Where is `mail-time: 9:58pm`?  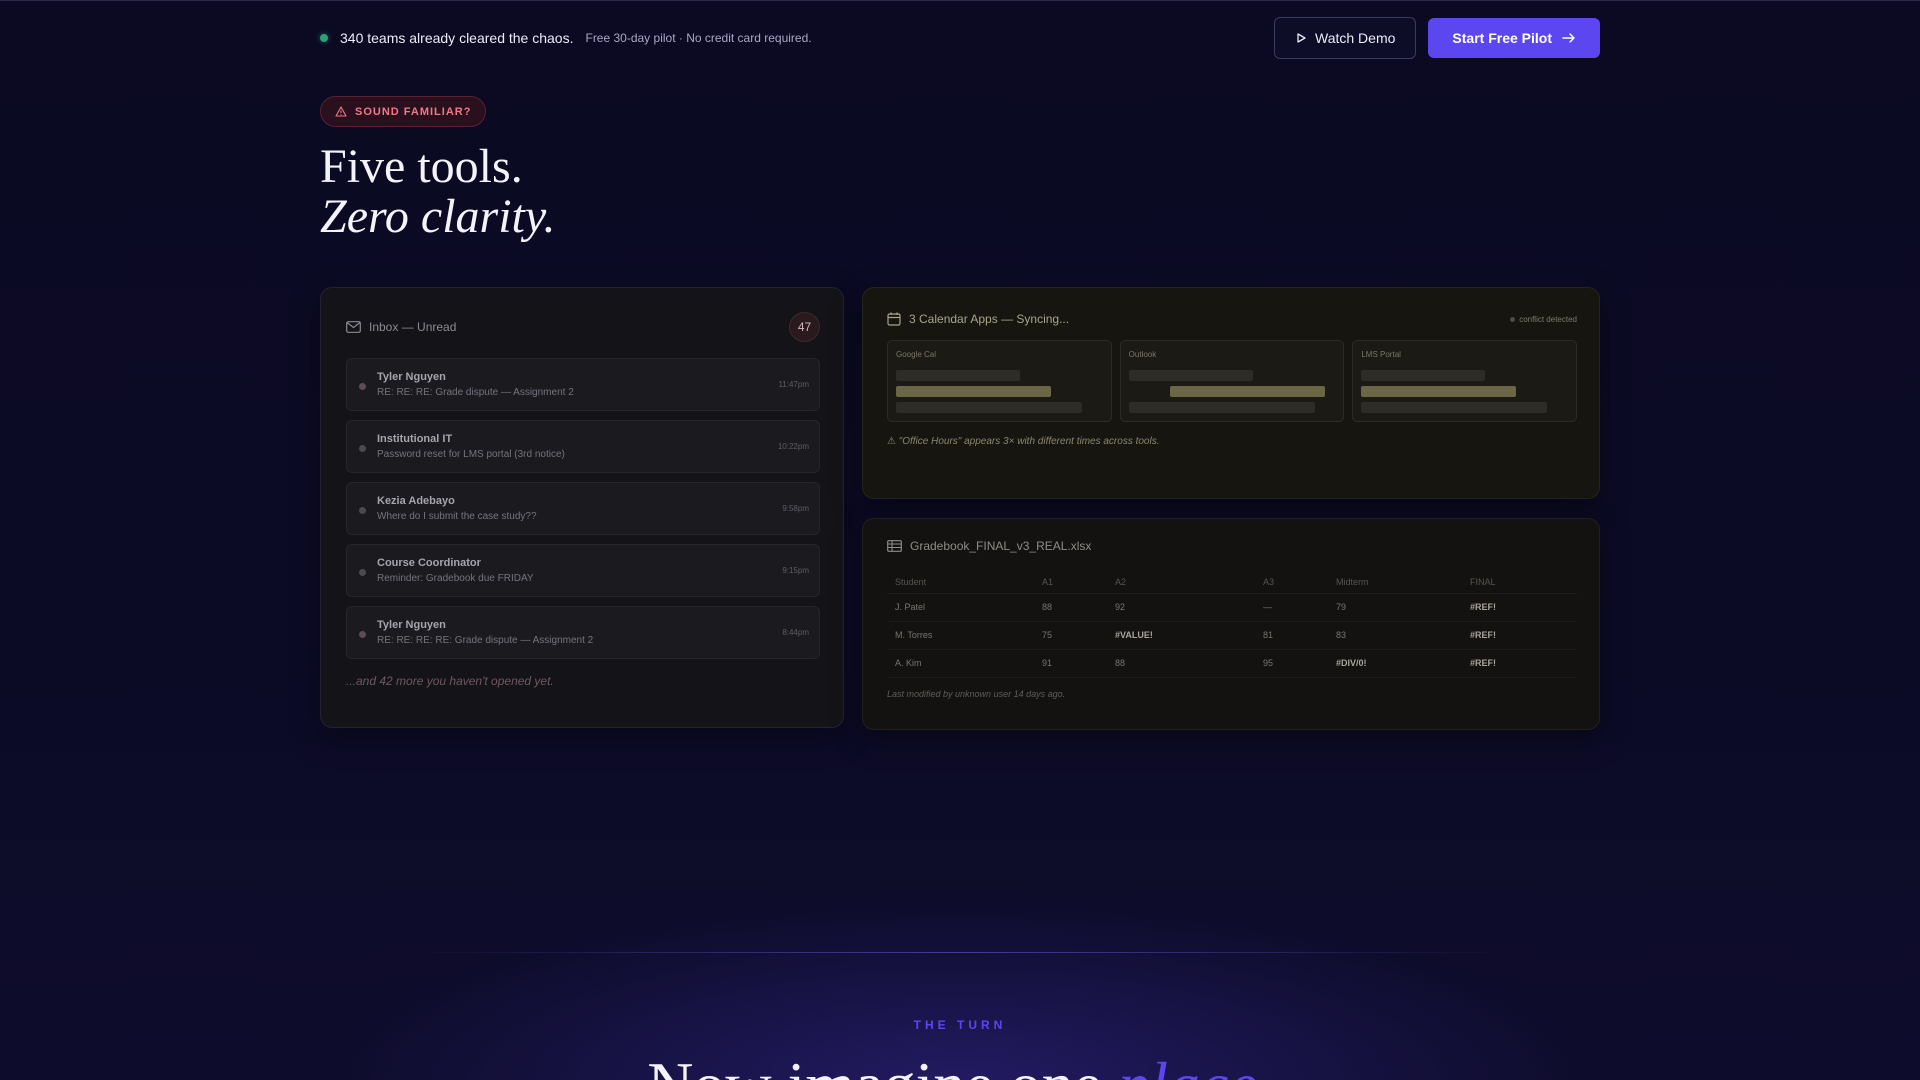 mail-time: 9:58pm is located at coordinates (795, 508).